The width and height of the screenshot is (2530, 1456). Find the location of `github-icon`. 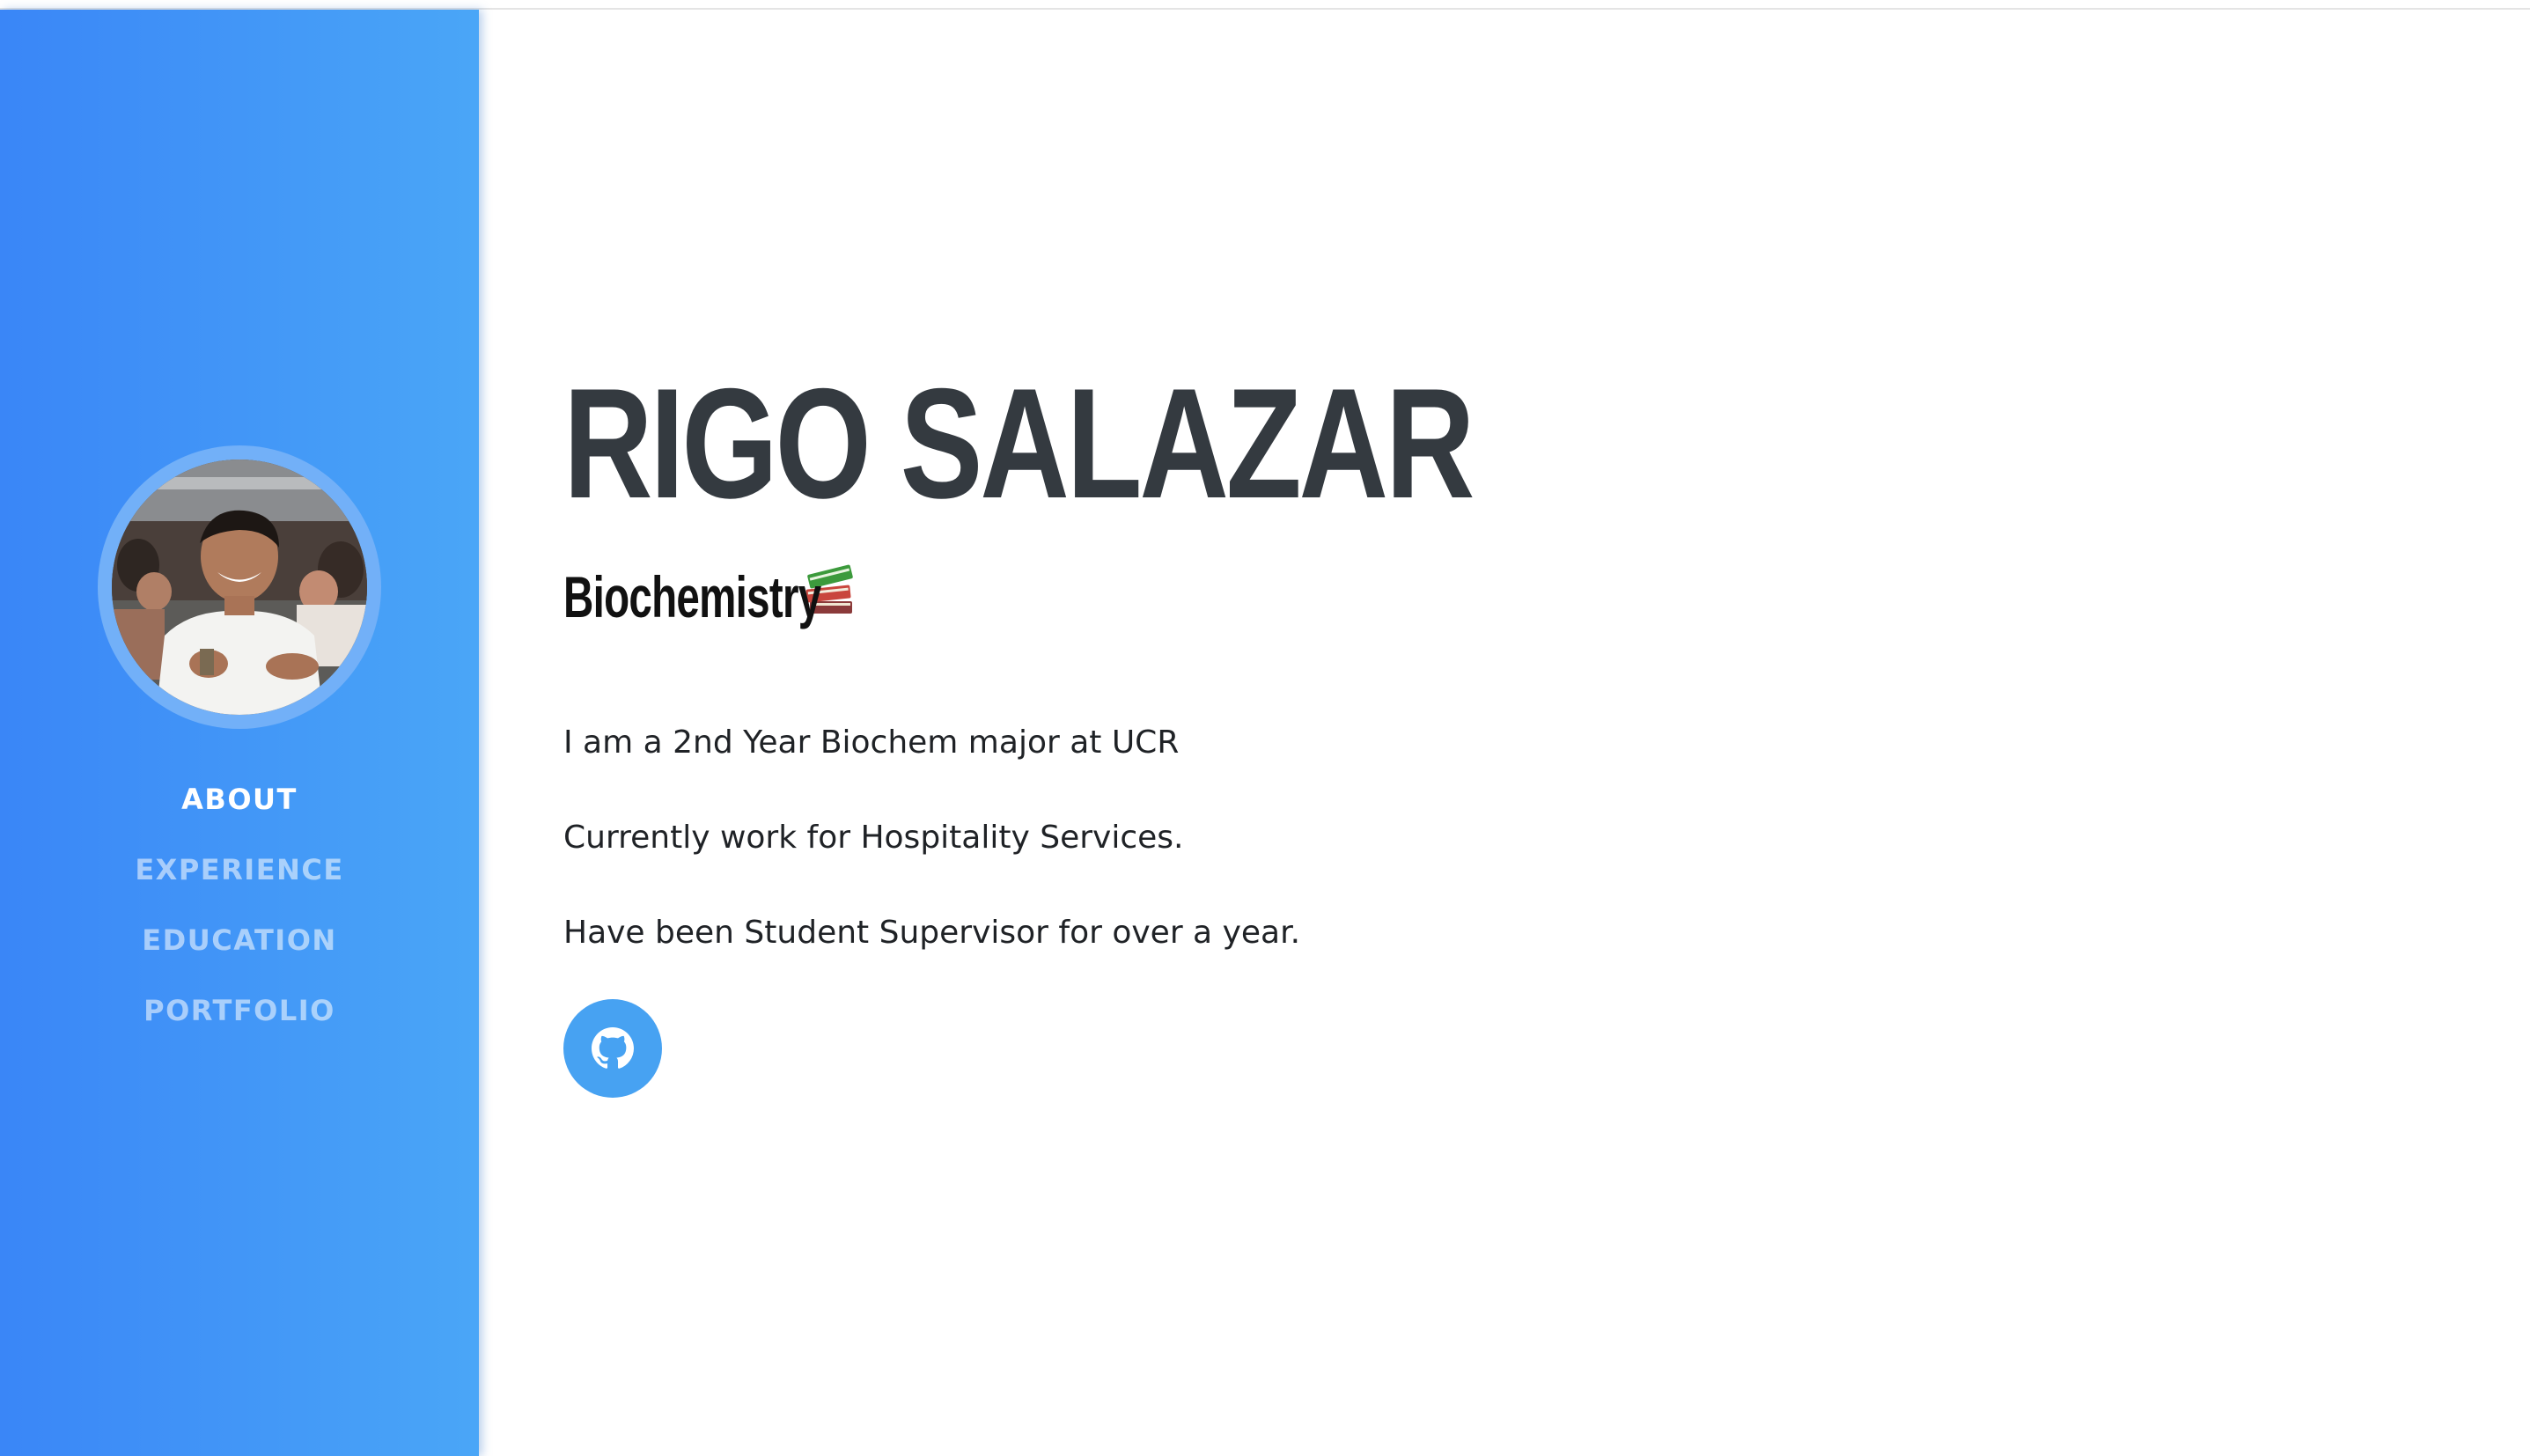

github-icon is located at coordinates (613, 1048).